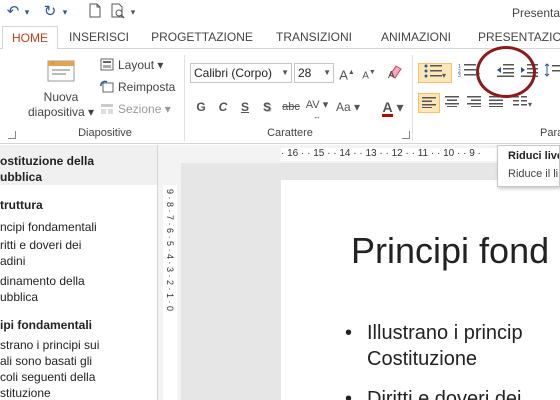 Image resolution: width=560 pixels, height=400 pixels. I want to click on line-spacing-button, so click(552, 73).